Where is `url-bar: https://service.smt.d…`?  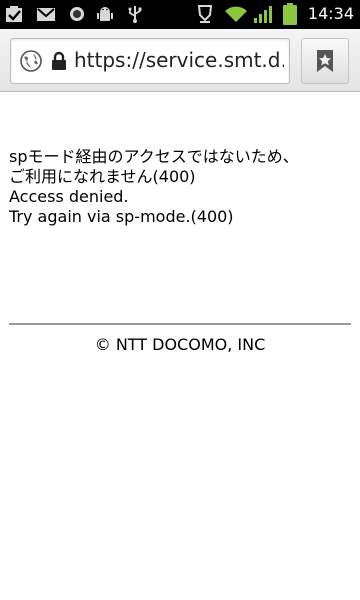
url-bar: https://service.smt.d… is located at coordinates (150, 61).